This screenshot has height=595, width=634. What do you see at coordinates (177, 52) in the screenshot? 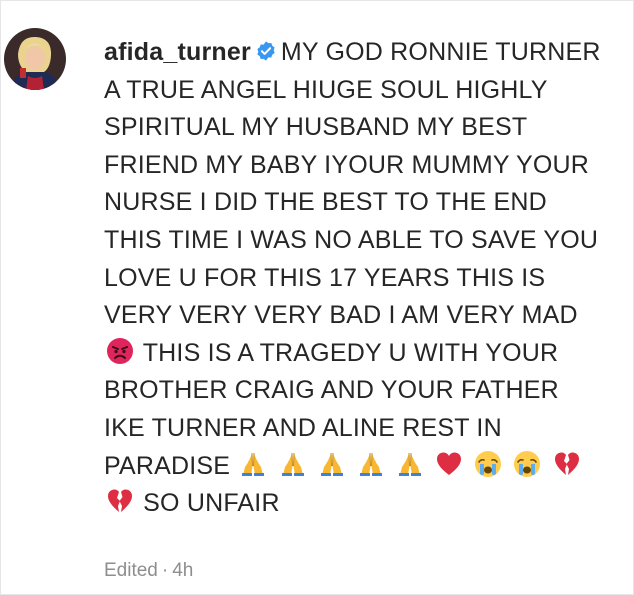
I see `username-link: afida_turner` at bounding box center [177, 52].